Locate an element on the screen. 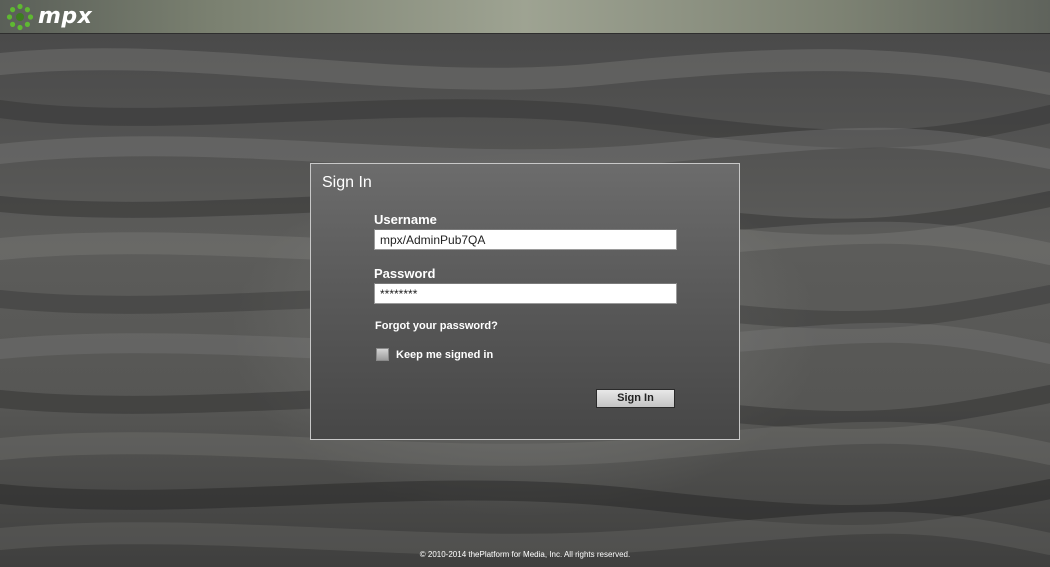 This screenshot has height=567, width=1050. keep-signed-in-row: Keep me signed in is located at coordinates (434, 354).